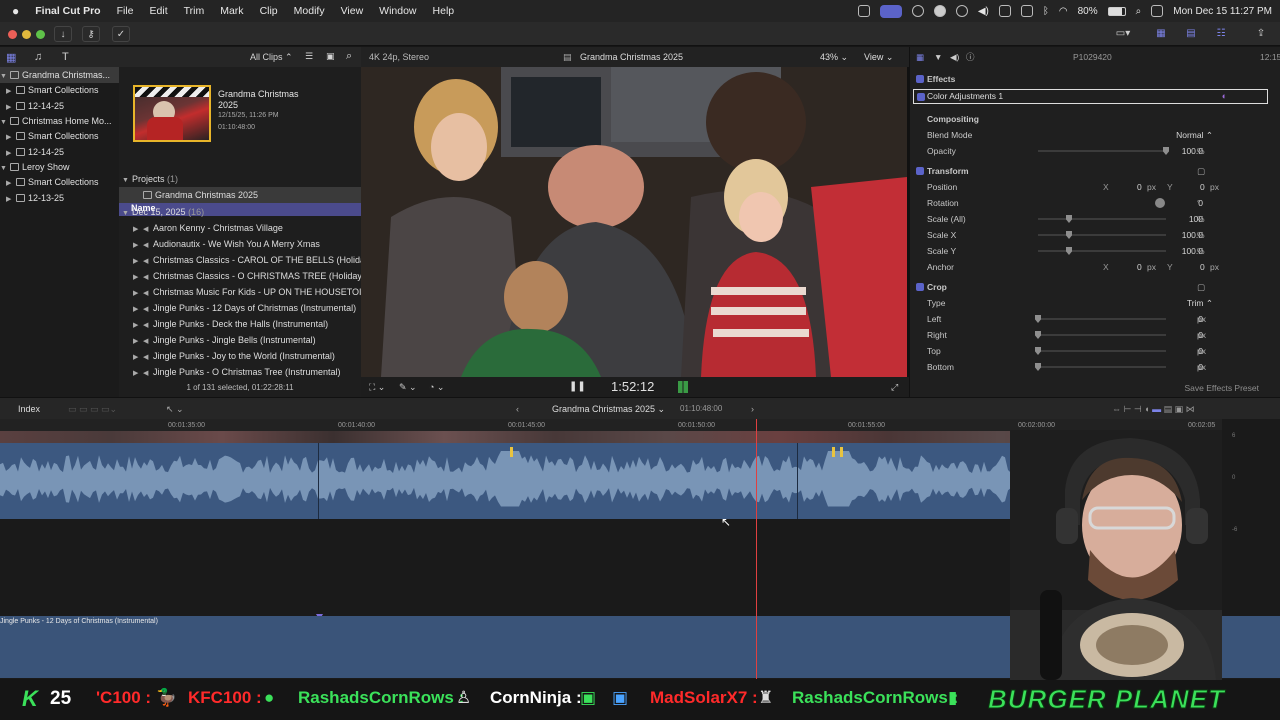 This screenshot has height=720, width=1280. Describe the element at coordinates (1123, 34) in the screenshot. I see `layout-icon: ▭▾` at that location.